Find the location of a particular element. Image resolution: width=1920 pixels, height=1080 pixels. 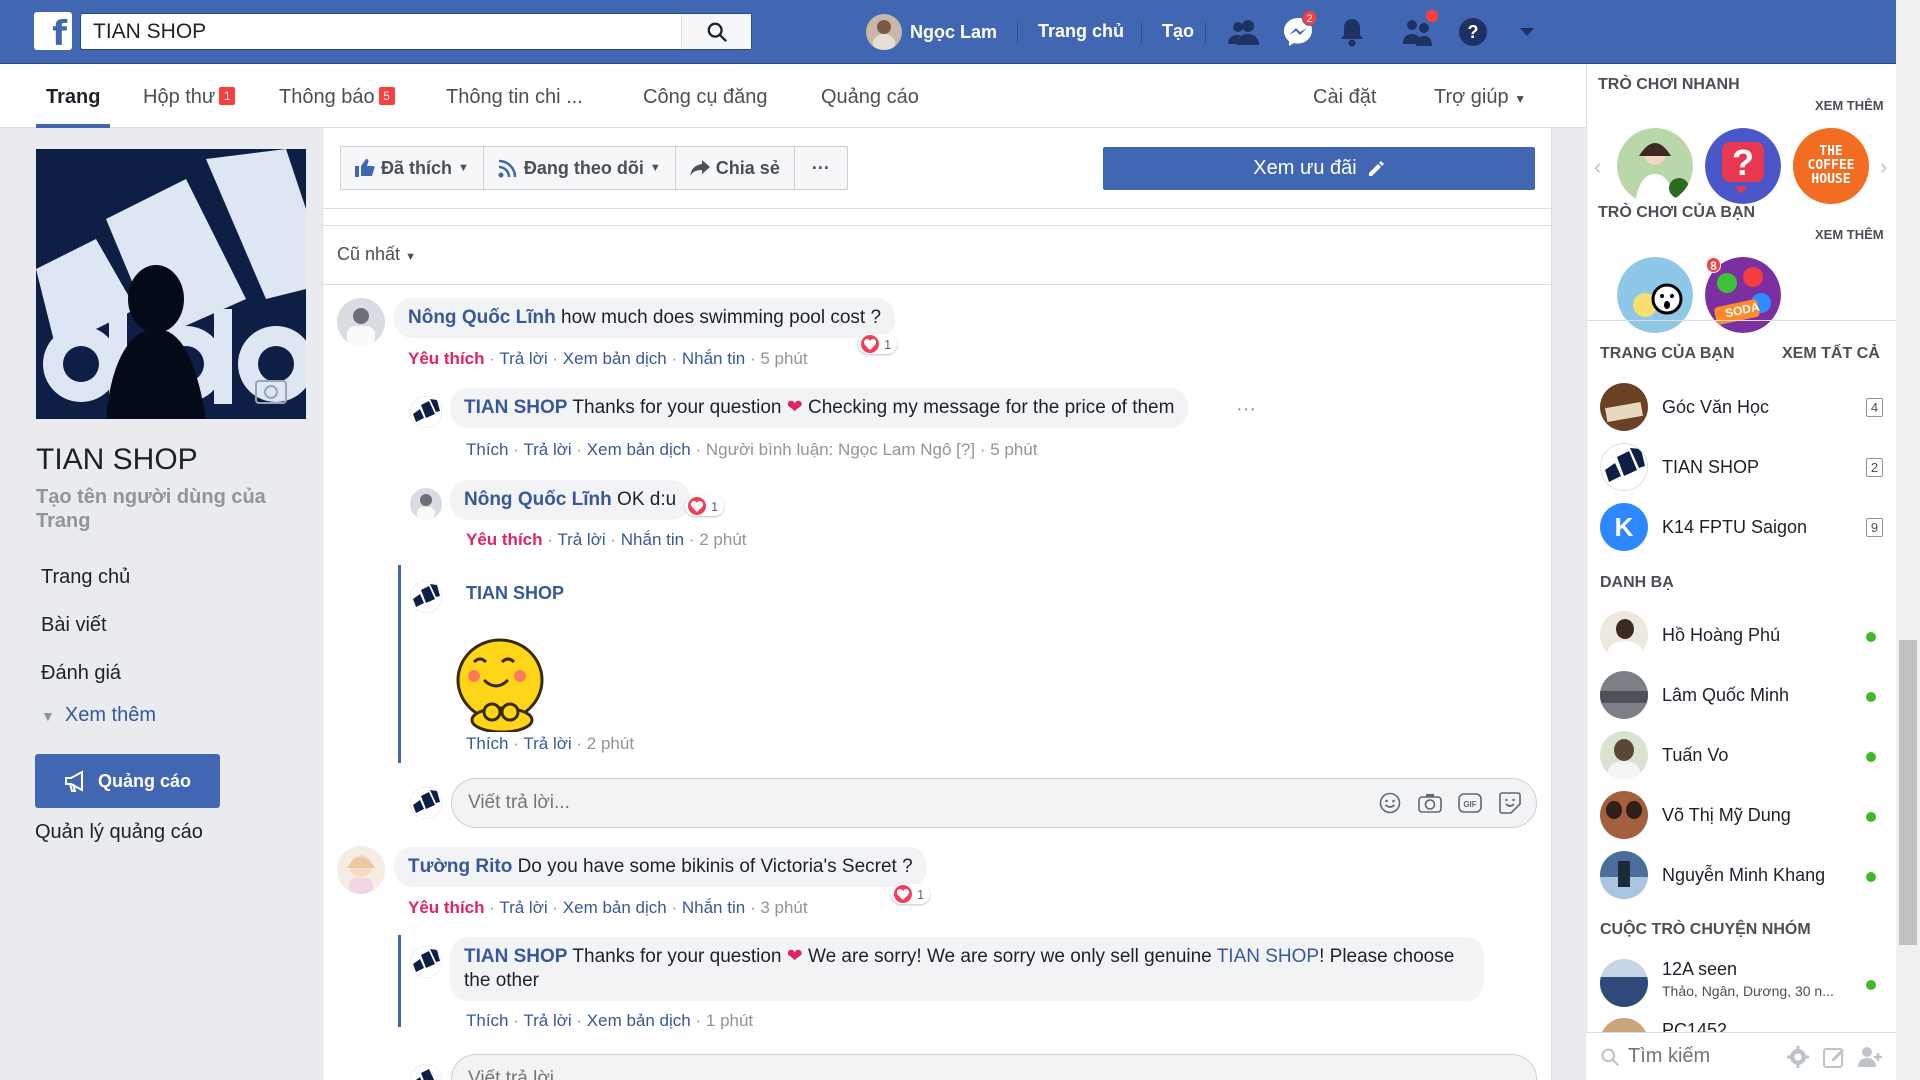

sticker-icon is located at coordinates (1510, 803).